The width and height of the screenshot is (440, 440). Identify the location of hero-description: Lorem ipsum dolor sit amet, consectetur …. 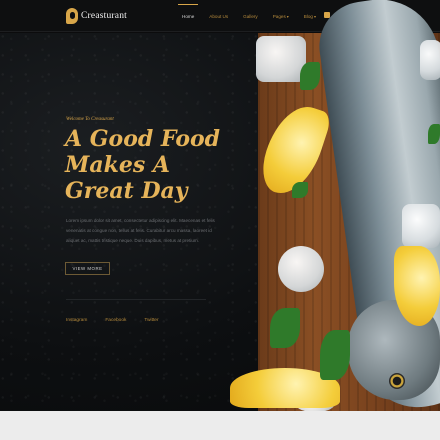
(140, 230).